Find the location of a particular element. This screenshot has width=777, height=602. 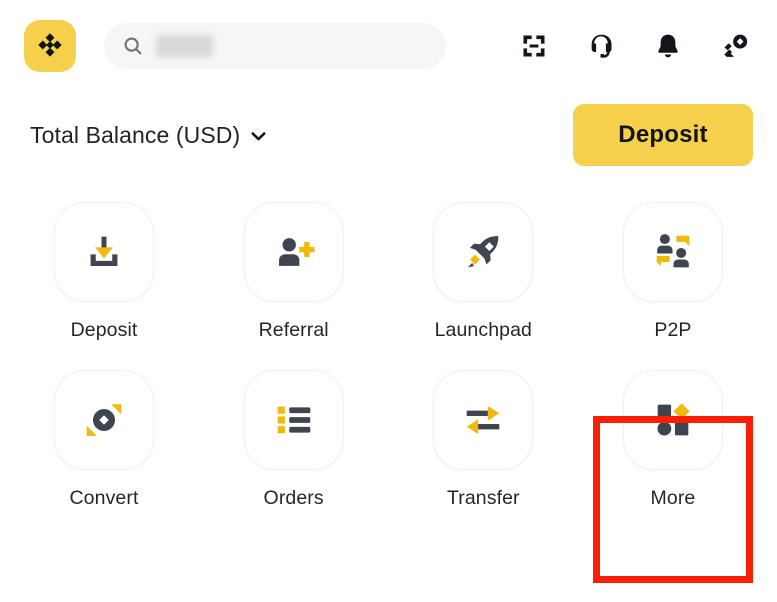

tile-label: P2P is located at coordinates (673, 330).